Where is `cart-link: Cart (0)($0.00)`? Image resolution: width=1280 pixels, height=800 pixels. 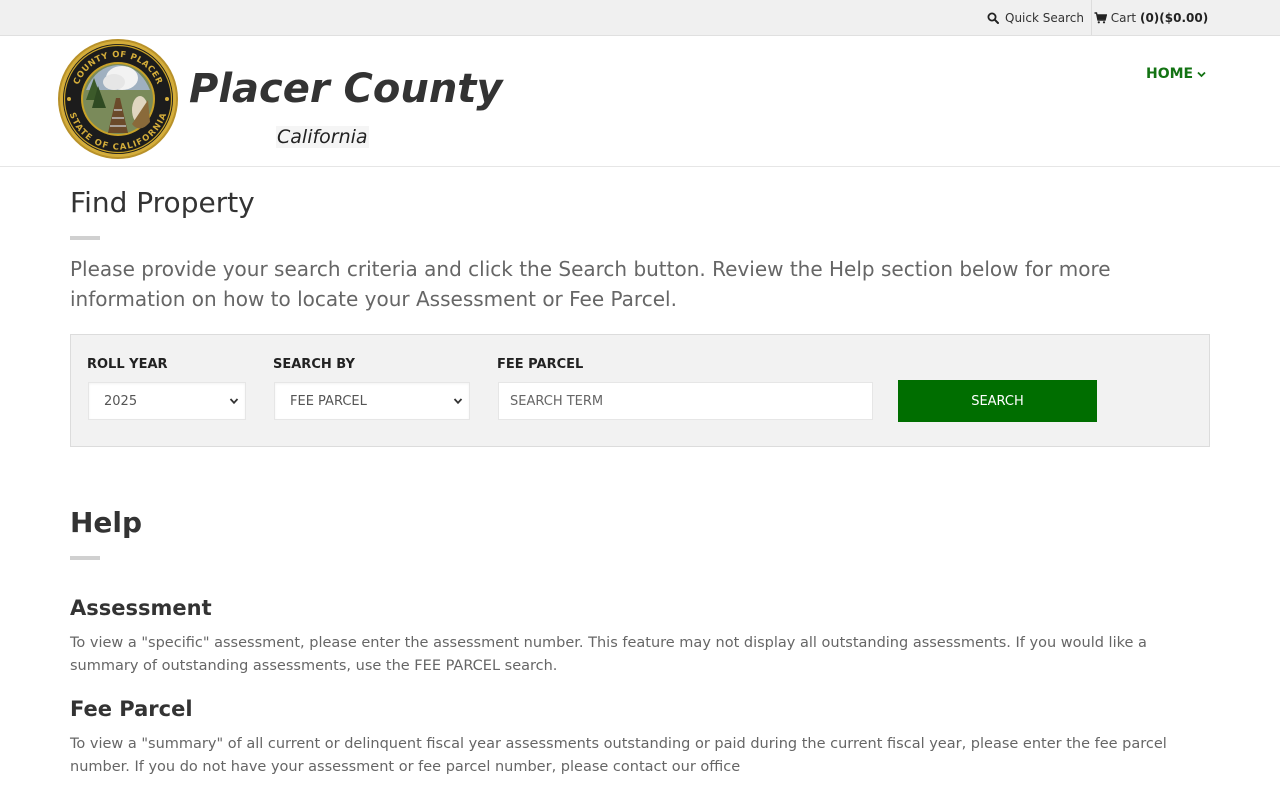
cart-link: Cart (0)($0.00) is located at coordinates (1151, 17).